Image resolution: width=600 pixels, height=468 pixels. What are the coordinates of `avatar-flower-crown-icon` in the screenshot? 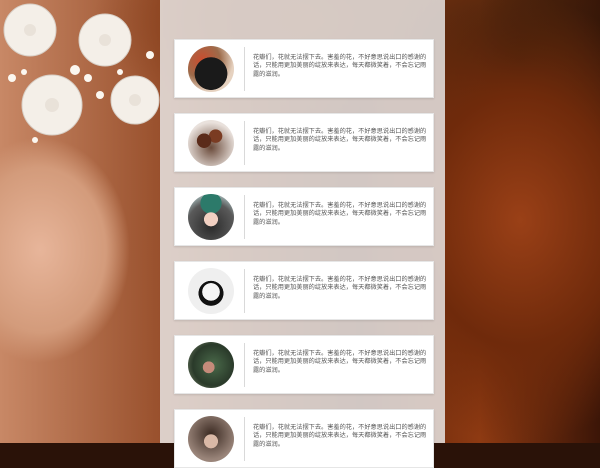 It's located at (211, 216).